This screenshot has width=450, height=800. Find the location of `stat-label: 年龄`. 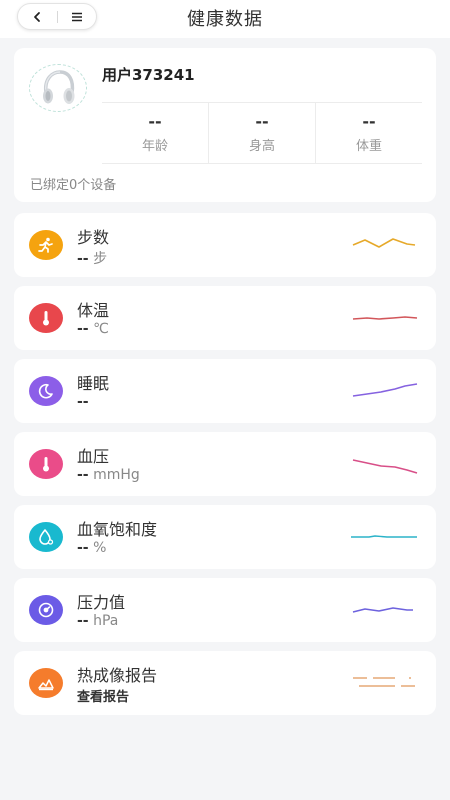

stat-label: 年龄 is located at coordinates (154, 146).